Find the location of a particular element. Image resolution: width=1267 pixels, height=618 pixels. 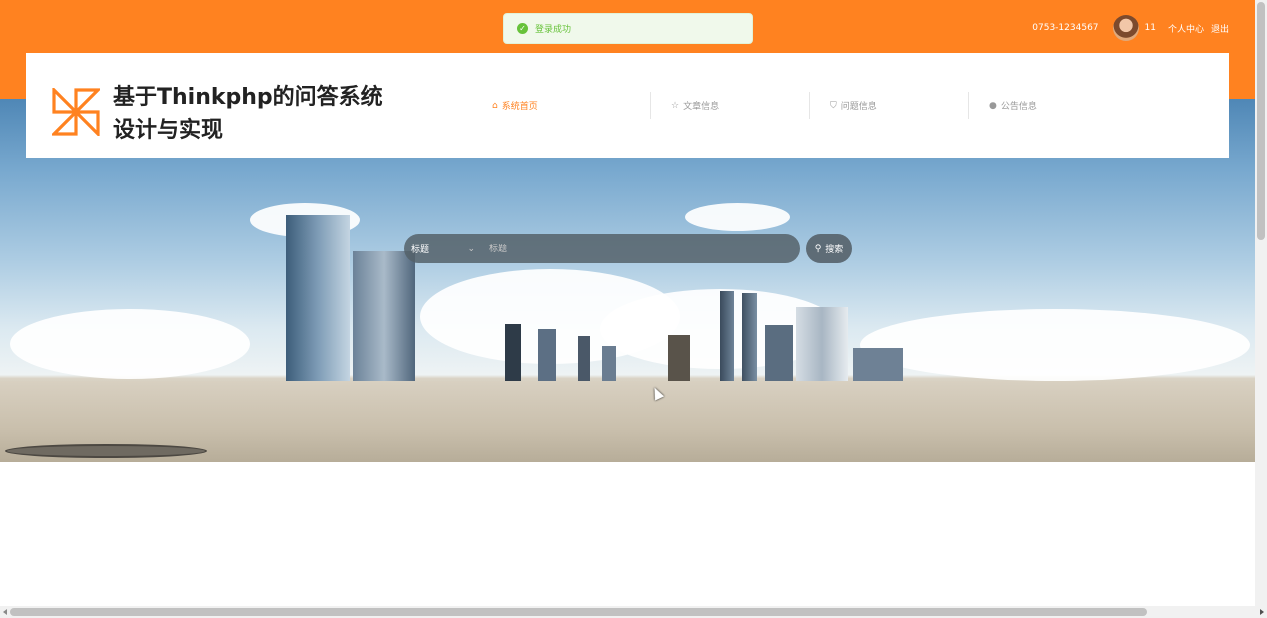

success-toast: ✓ 登录成功 is located at coordinates (628, 28).